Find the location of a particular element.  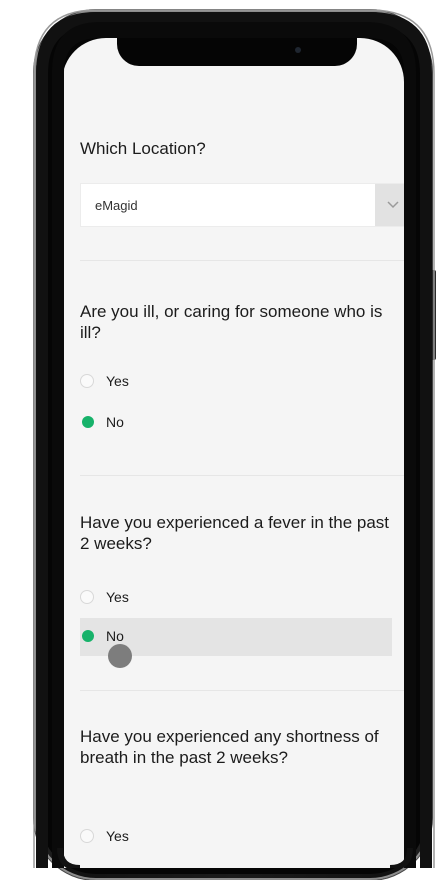

chevron-down-icon is located at coordinates (393, 205).